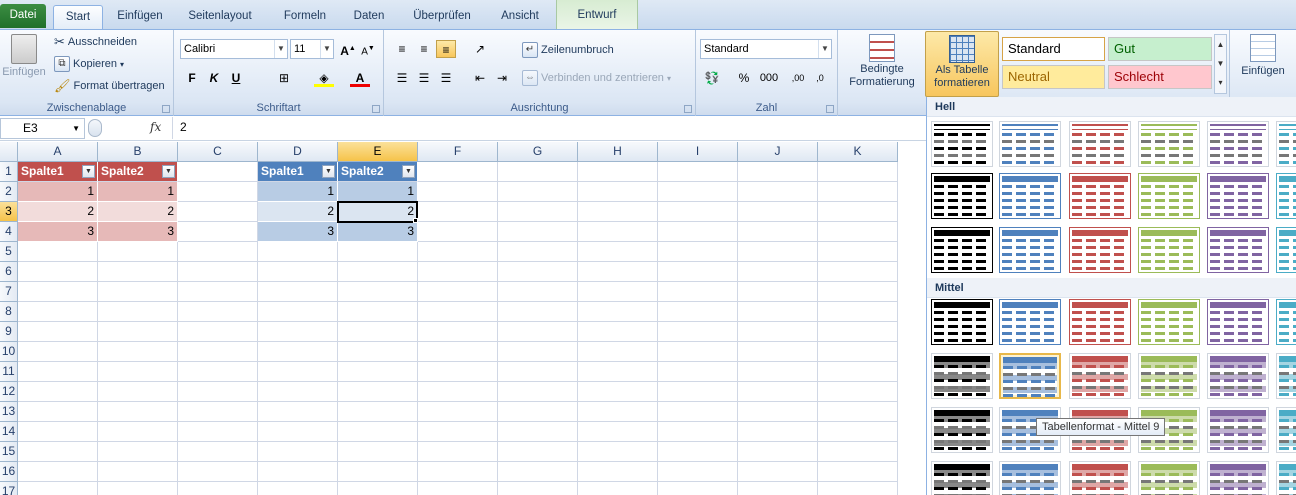  I want to click on row-header-9: 9, so click(9, 332).